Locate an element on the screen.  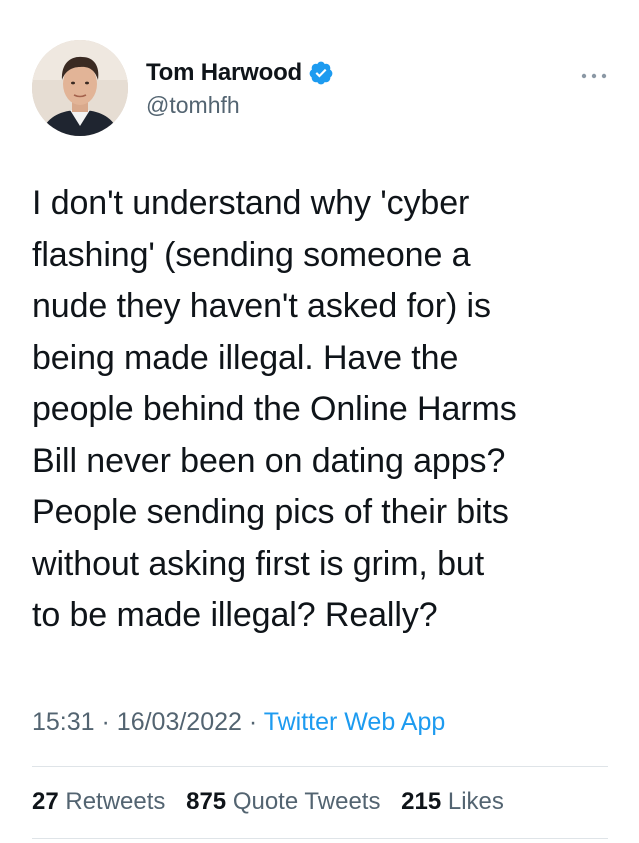
tweet-text-line: people behind the Online Harms is located at coordinates (274, 409).